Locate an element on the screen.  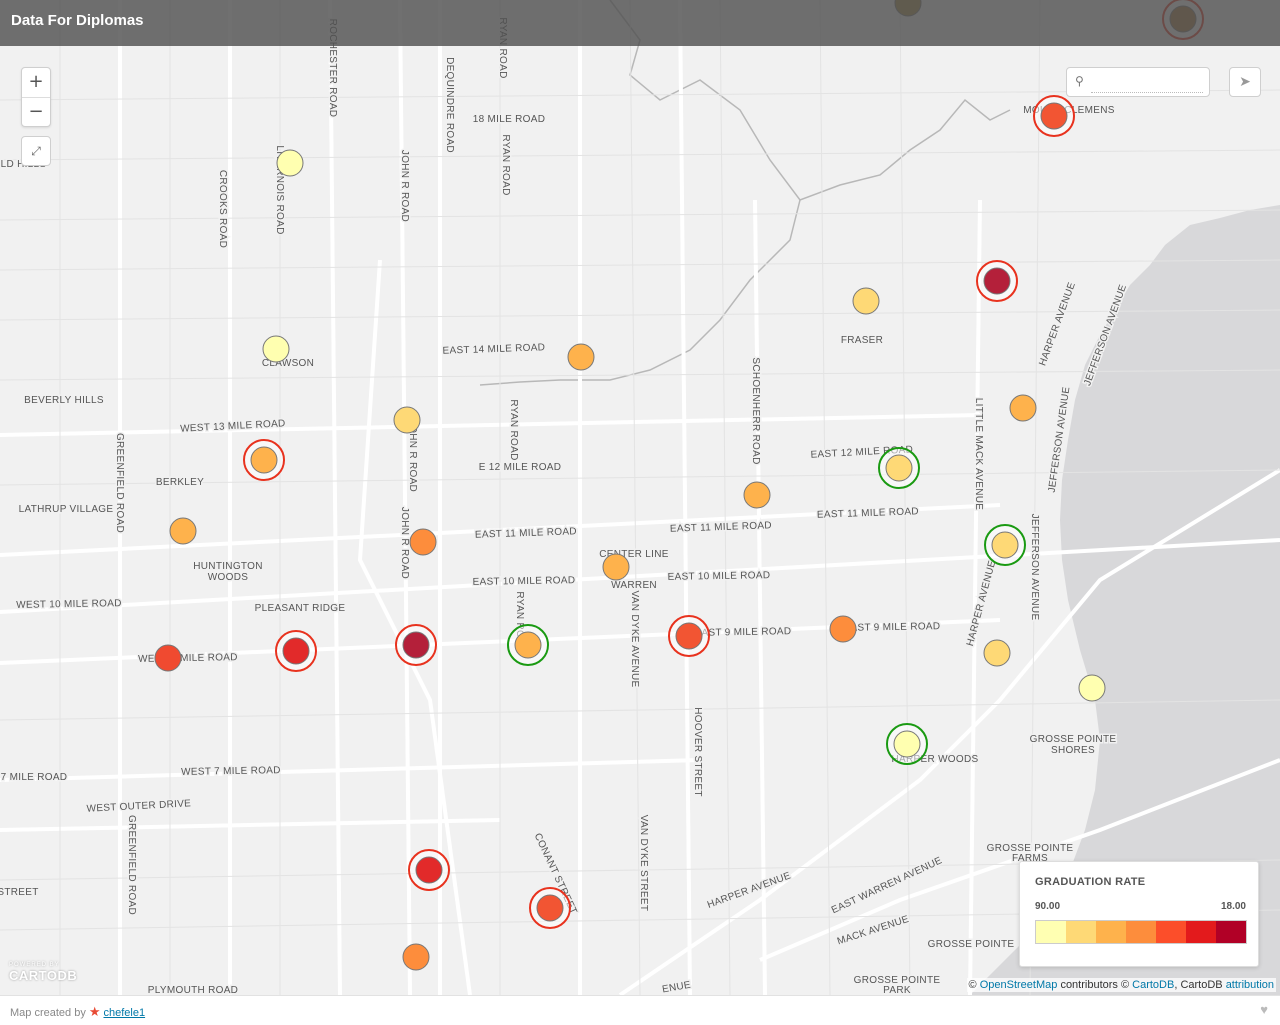
road-label: JOHN R ROAD is located at coordinates (404, 186).